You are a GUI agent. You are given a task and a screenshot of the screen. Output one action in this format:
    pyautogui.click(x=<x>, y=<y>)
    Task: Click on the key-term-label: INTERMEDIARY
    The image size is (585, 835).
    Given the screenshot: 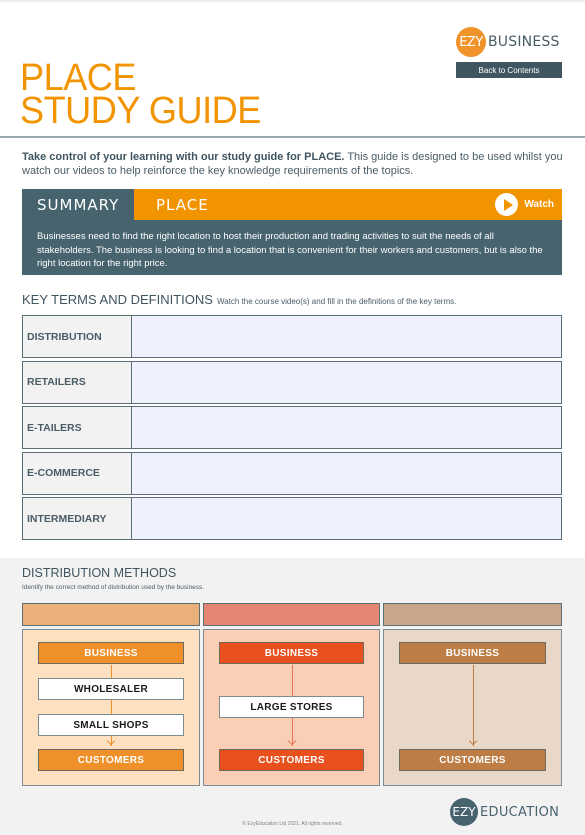 What is the action you would take?
    pyautogui.click(x=77, y=518)
    